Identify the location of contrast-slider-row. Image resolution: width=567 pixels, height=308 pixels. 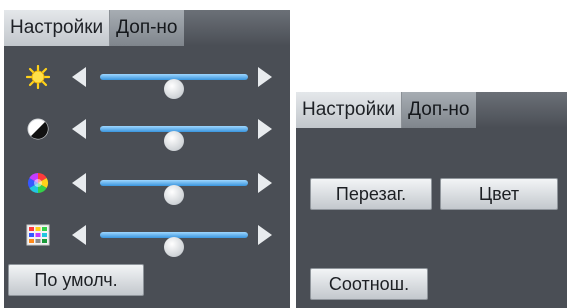
(152, 132).